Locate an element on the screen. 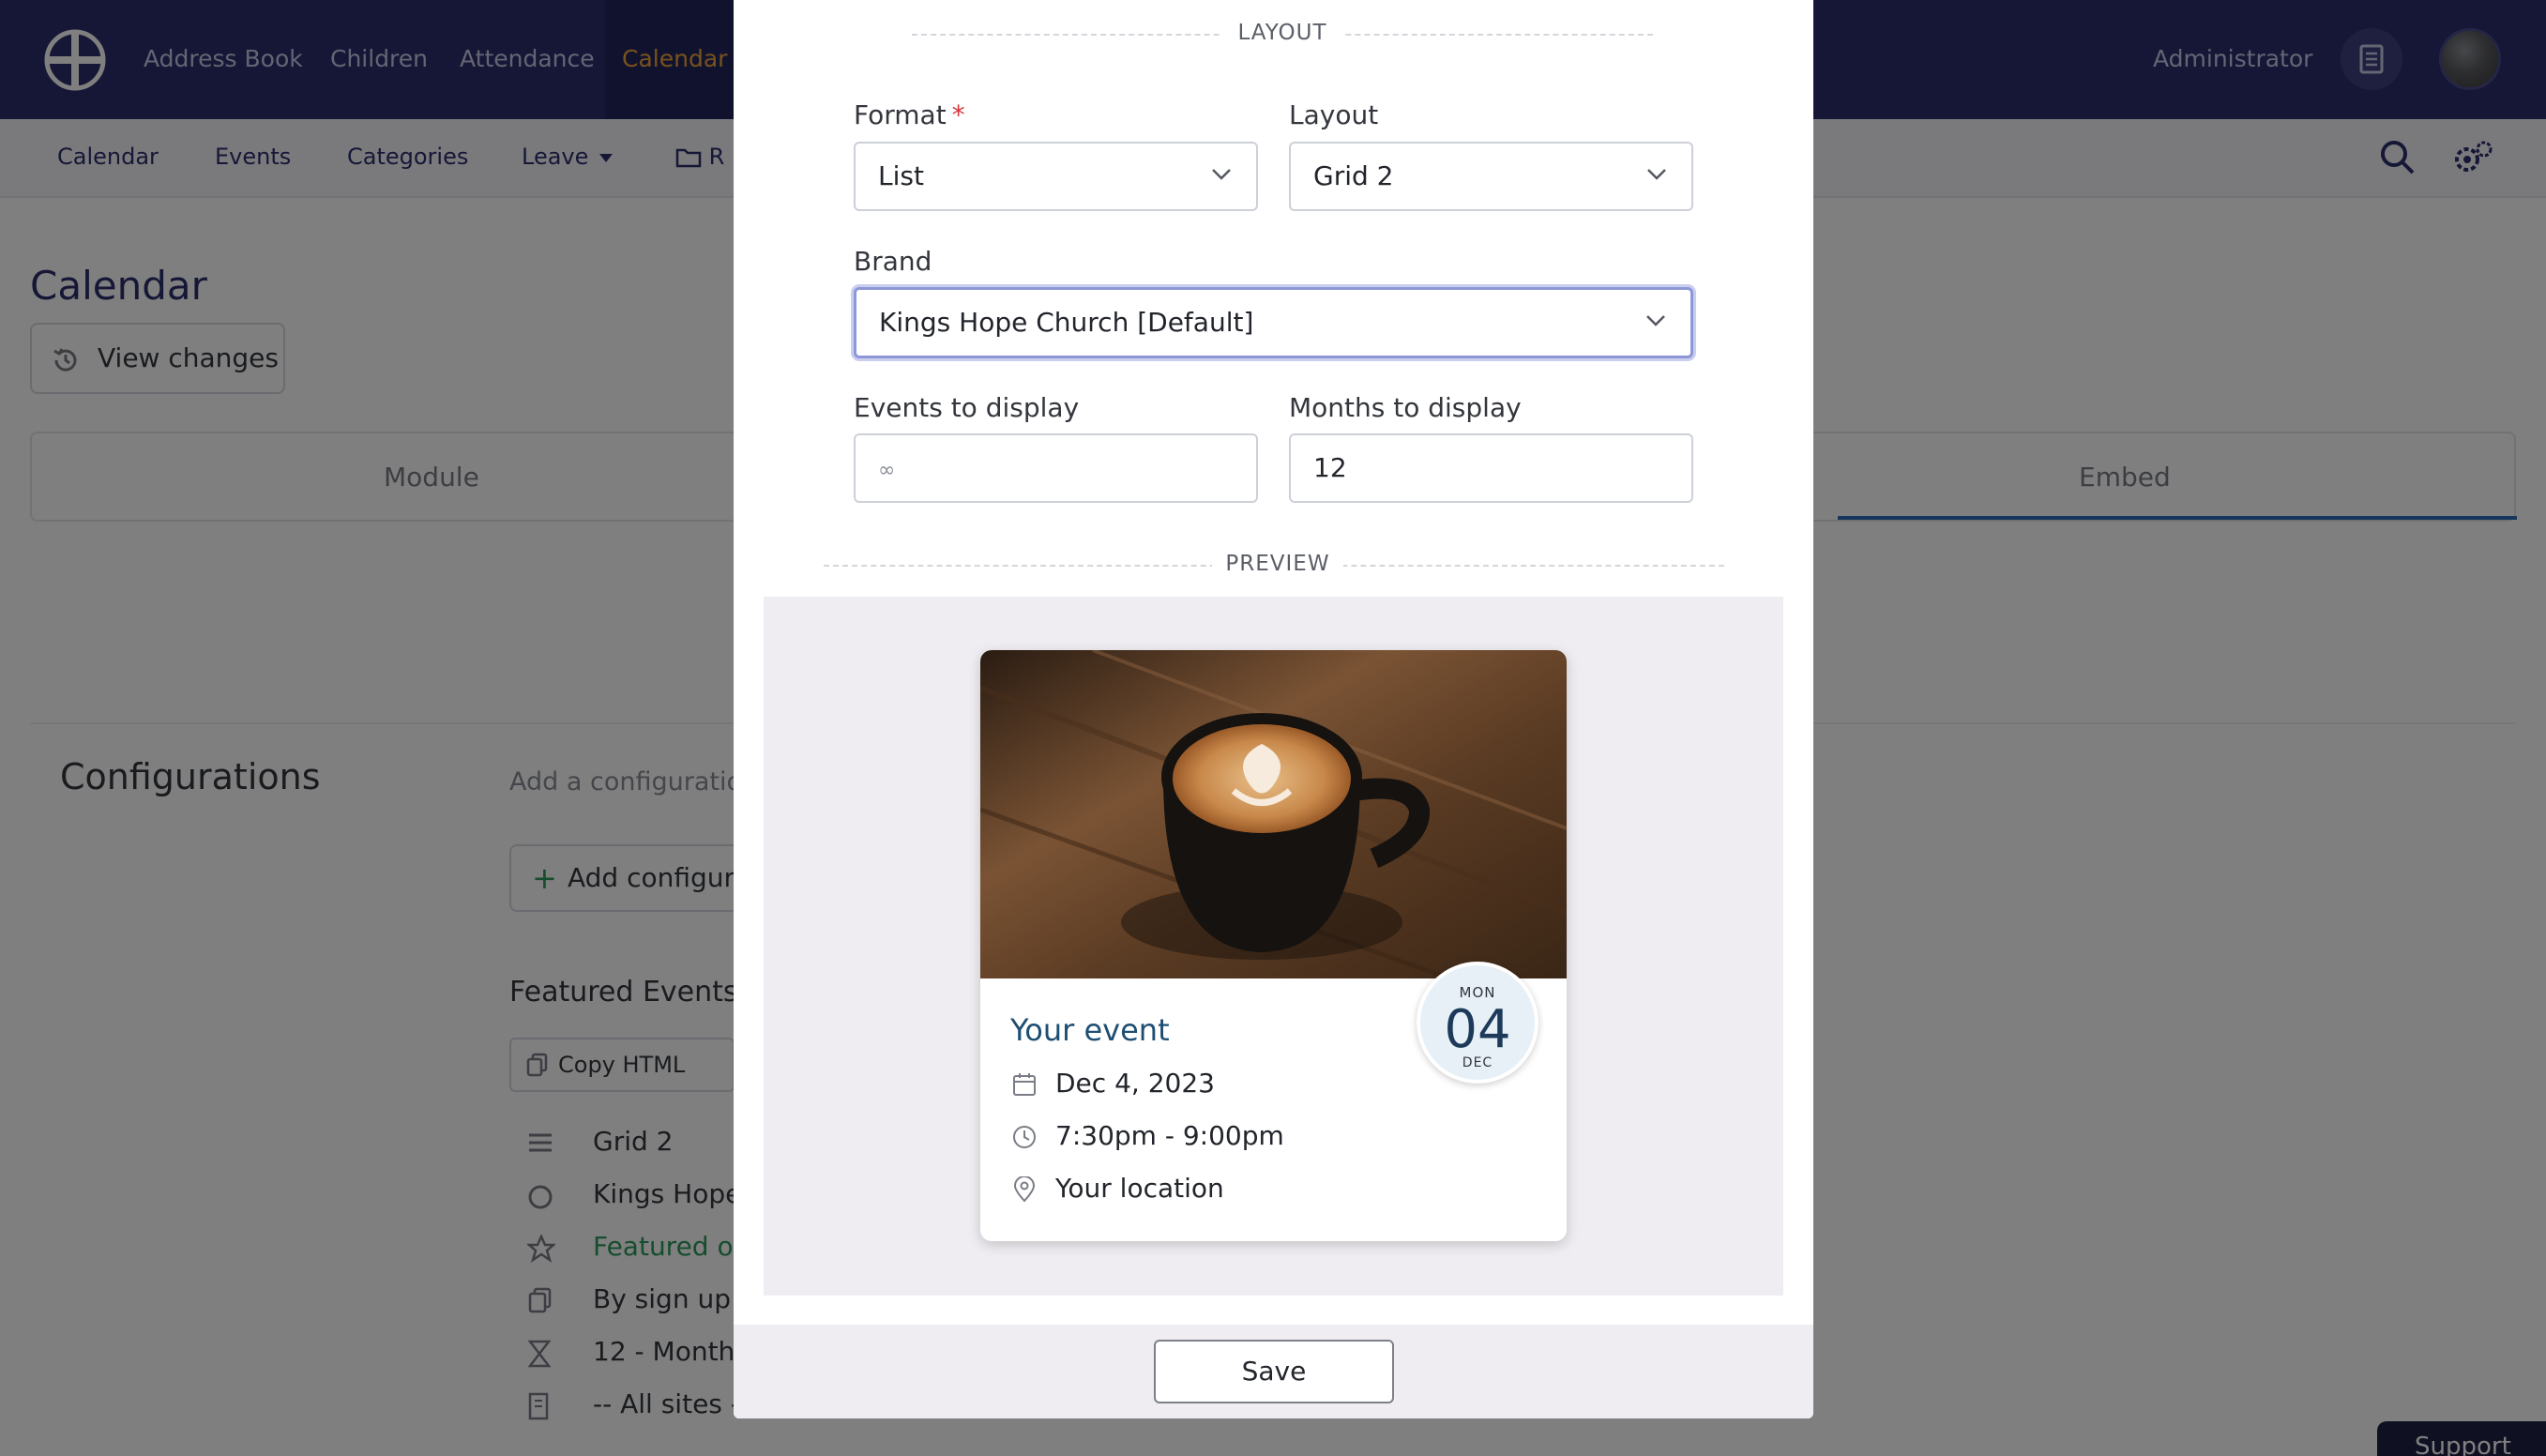 This screenshot has height=1456, width=2546. months-to-display-input: 12 is located at coordinates (1491, 468).